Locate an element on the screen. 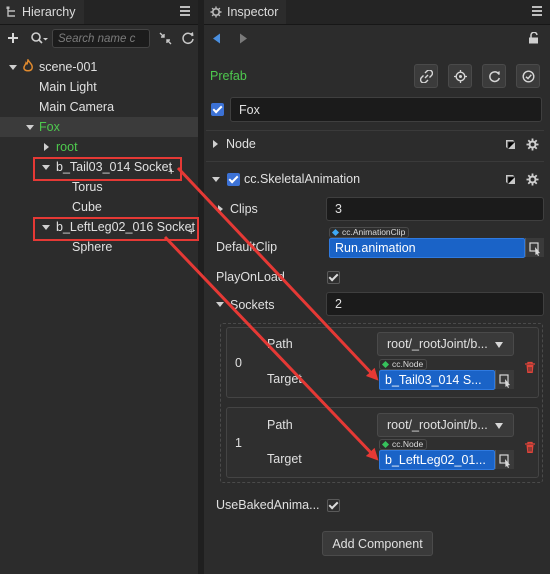  apply-prefab-button is located at coordinates (528, 76).